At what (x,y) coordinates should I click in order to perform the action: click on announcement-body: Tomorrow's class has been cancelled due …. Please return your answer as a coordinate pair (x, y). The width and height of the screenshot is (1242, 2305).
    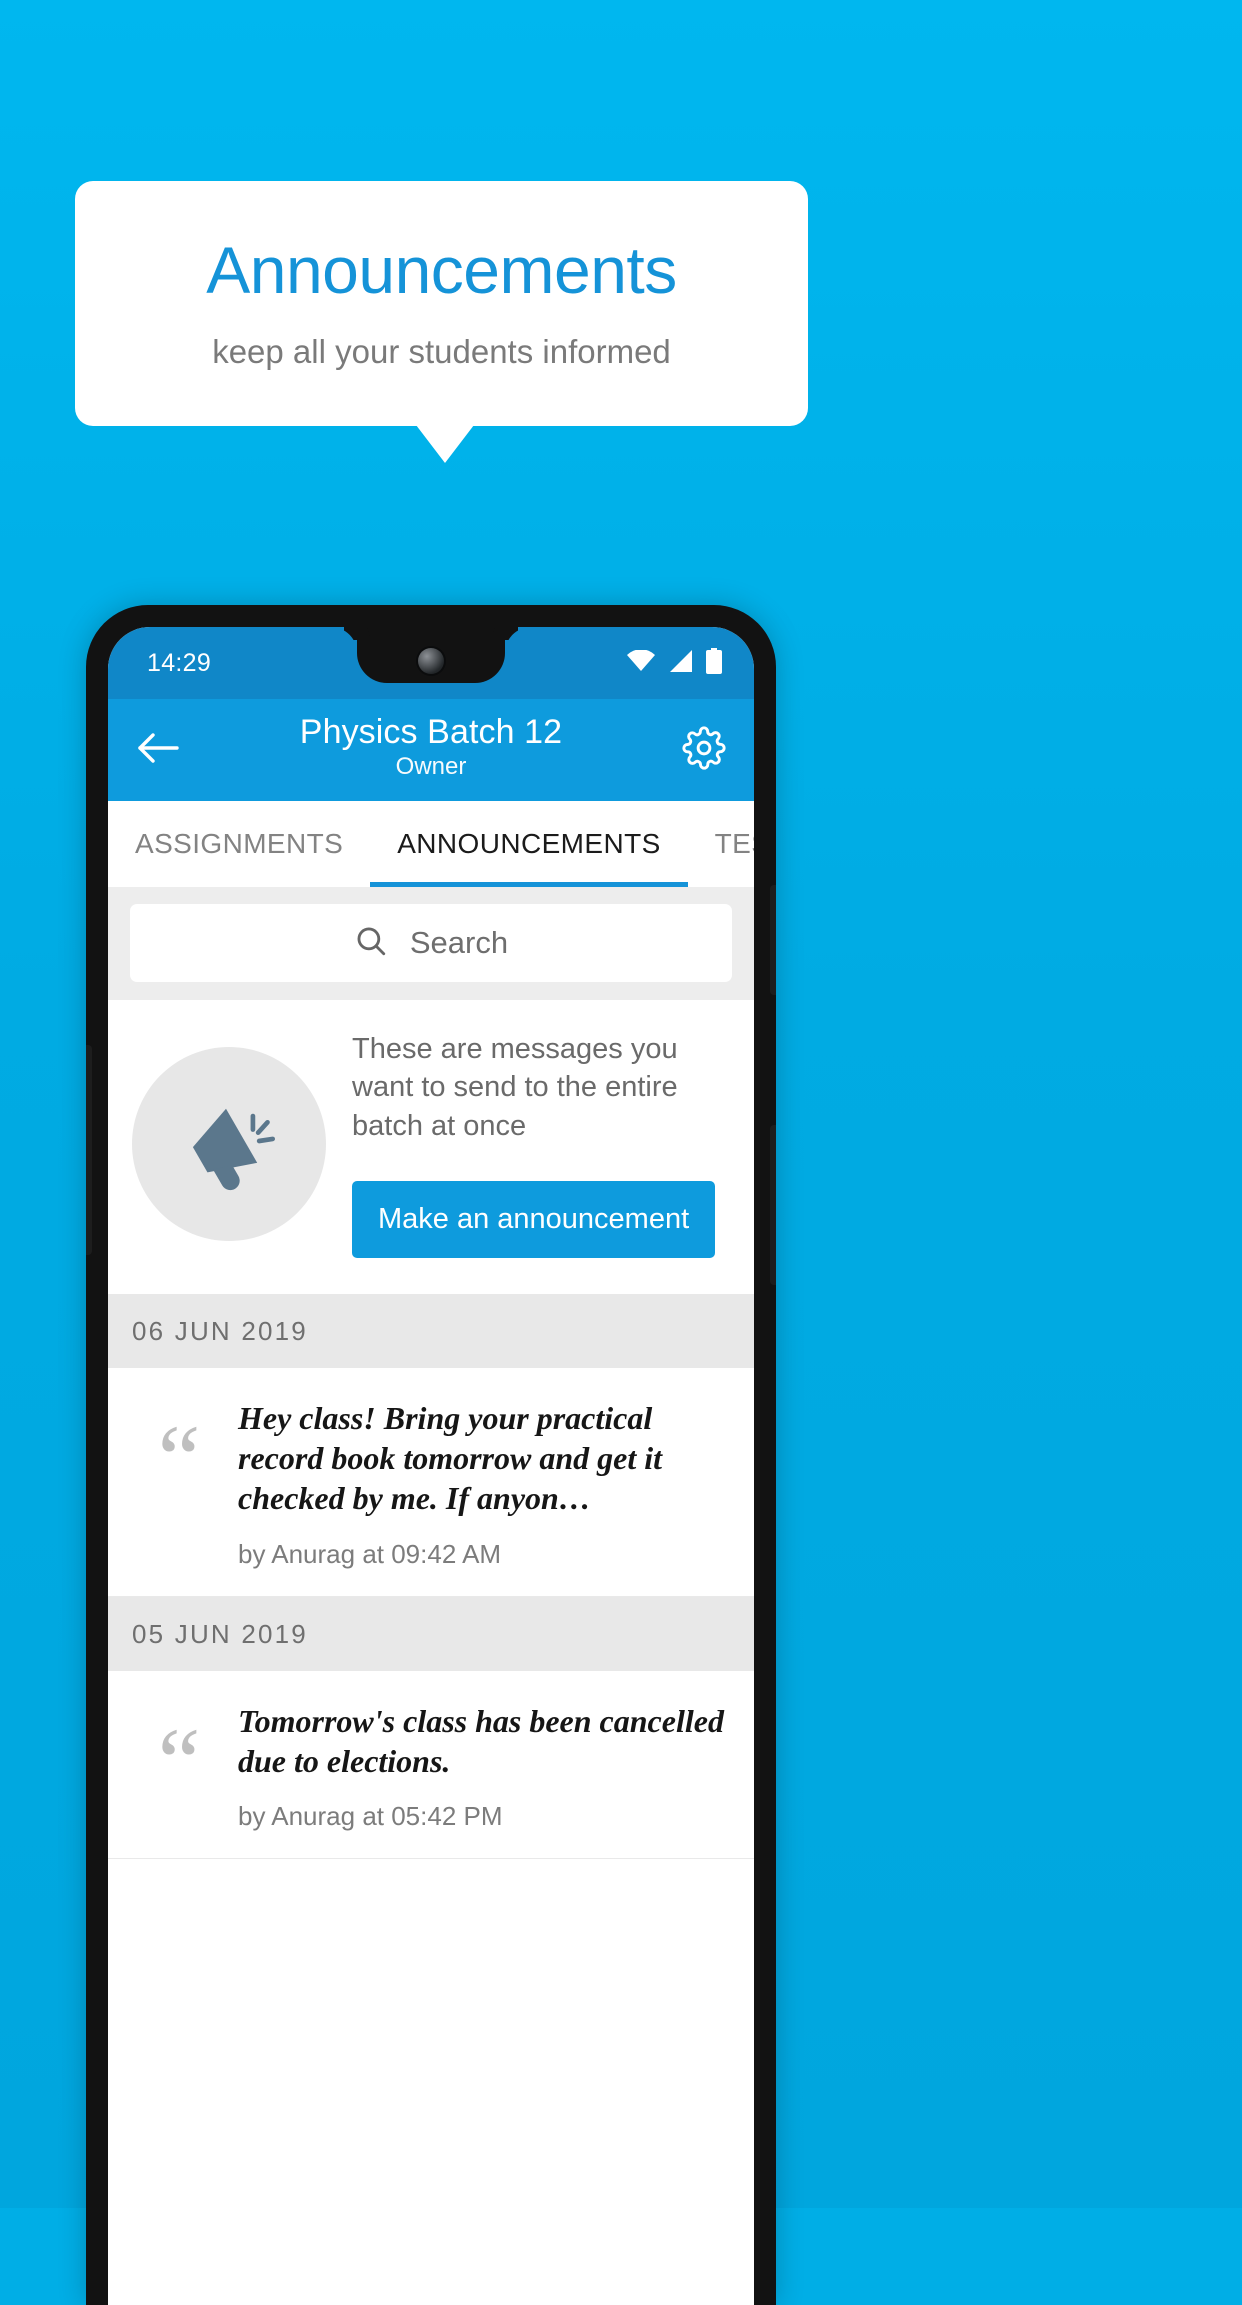
    Looking at the image, I should click on (485, 1767).